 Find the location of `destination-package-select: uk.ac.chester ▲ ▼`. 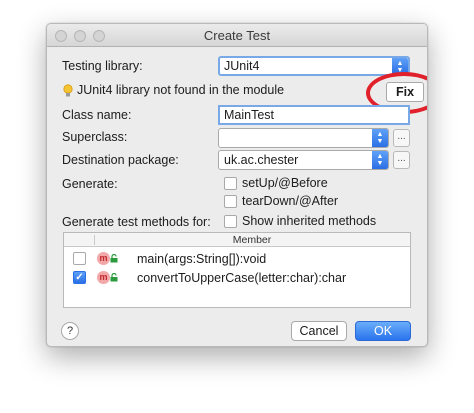

destination-package-select: uk.ac.chester ▲ ▼ is located at coordinates (303, 160).